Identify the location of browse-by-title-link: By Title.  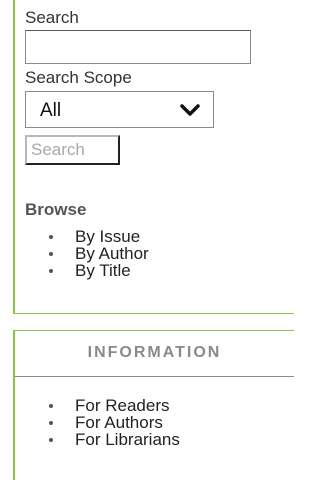
(82, 270).